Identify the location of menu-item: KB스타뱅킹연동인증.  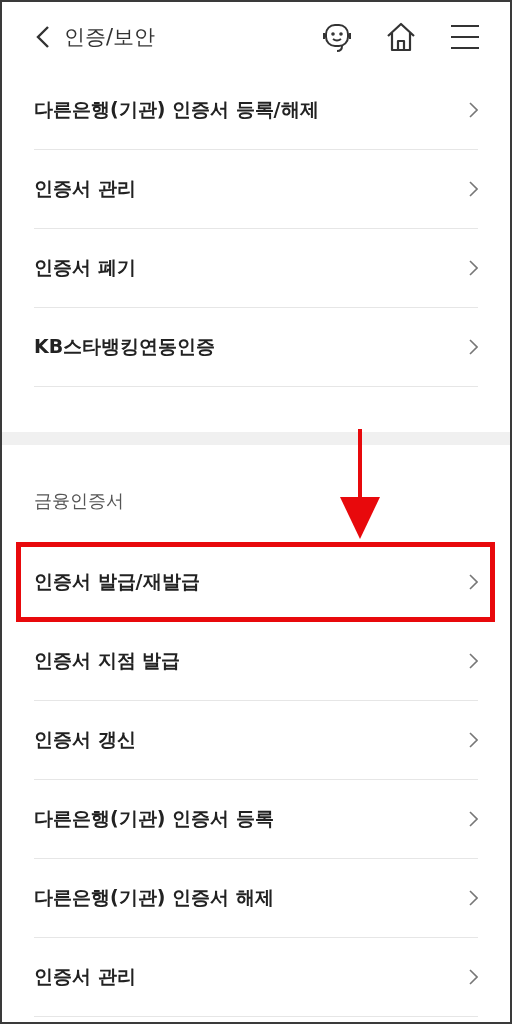
(256, 347).